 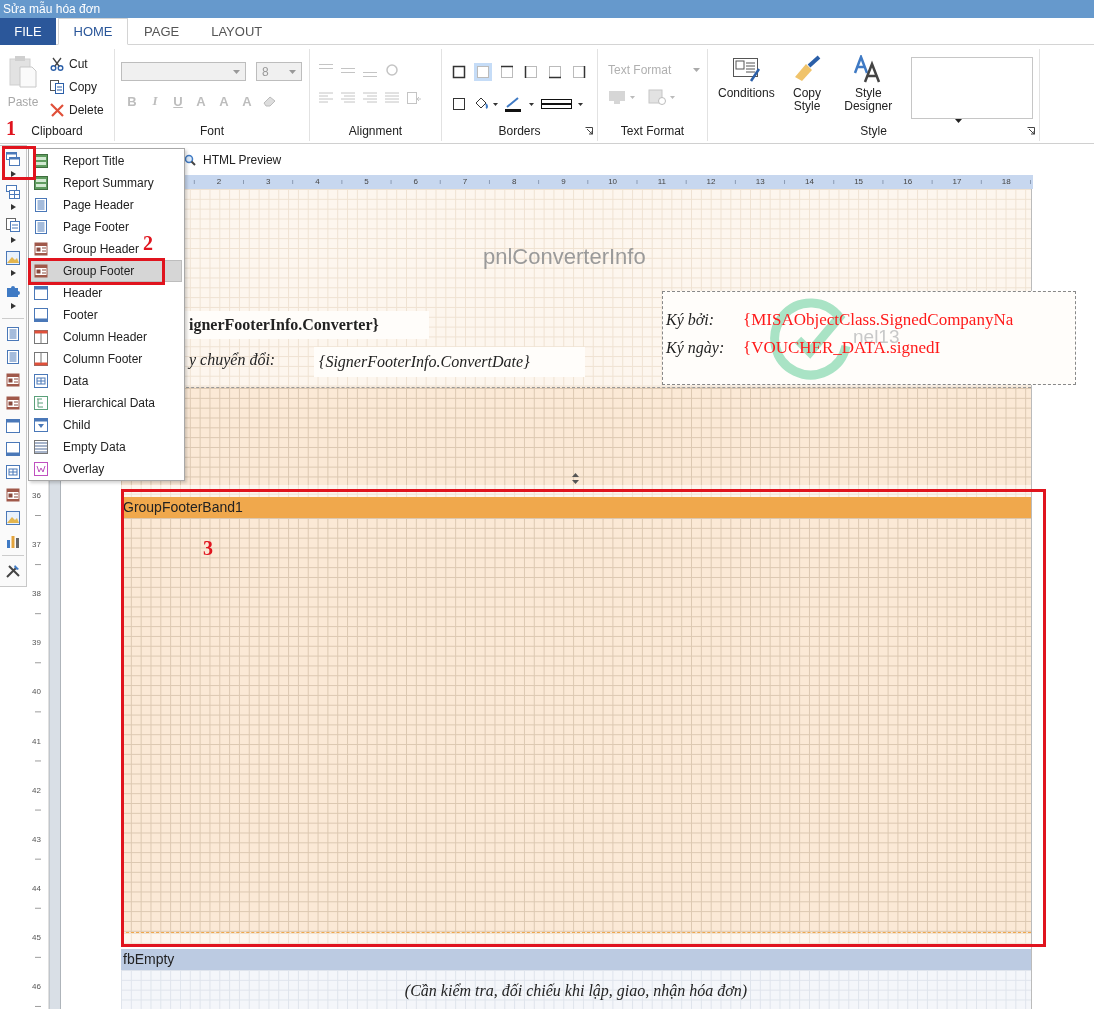 What do you see at coordinates (36, 643) in the screenshot?
I see `ruler-number: 39` at bounding box center [36, 643].